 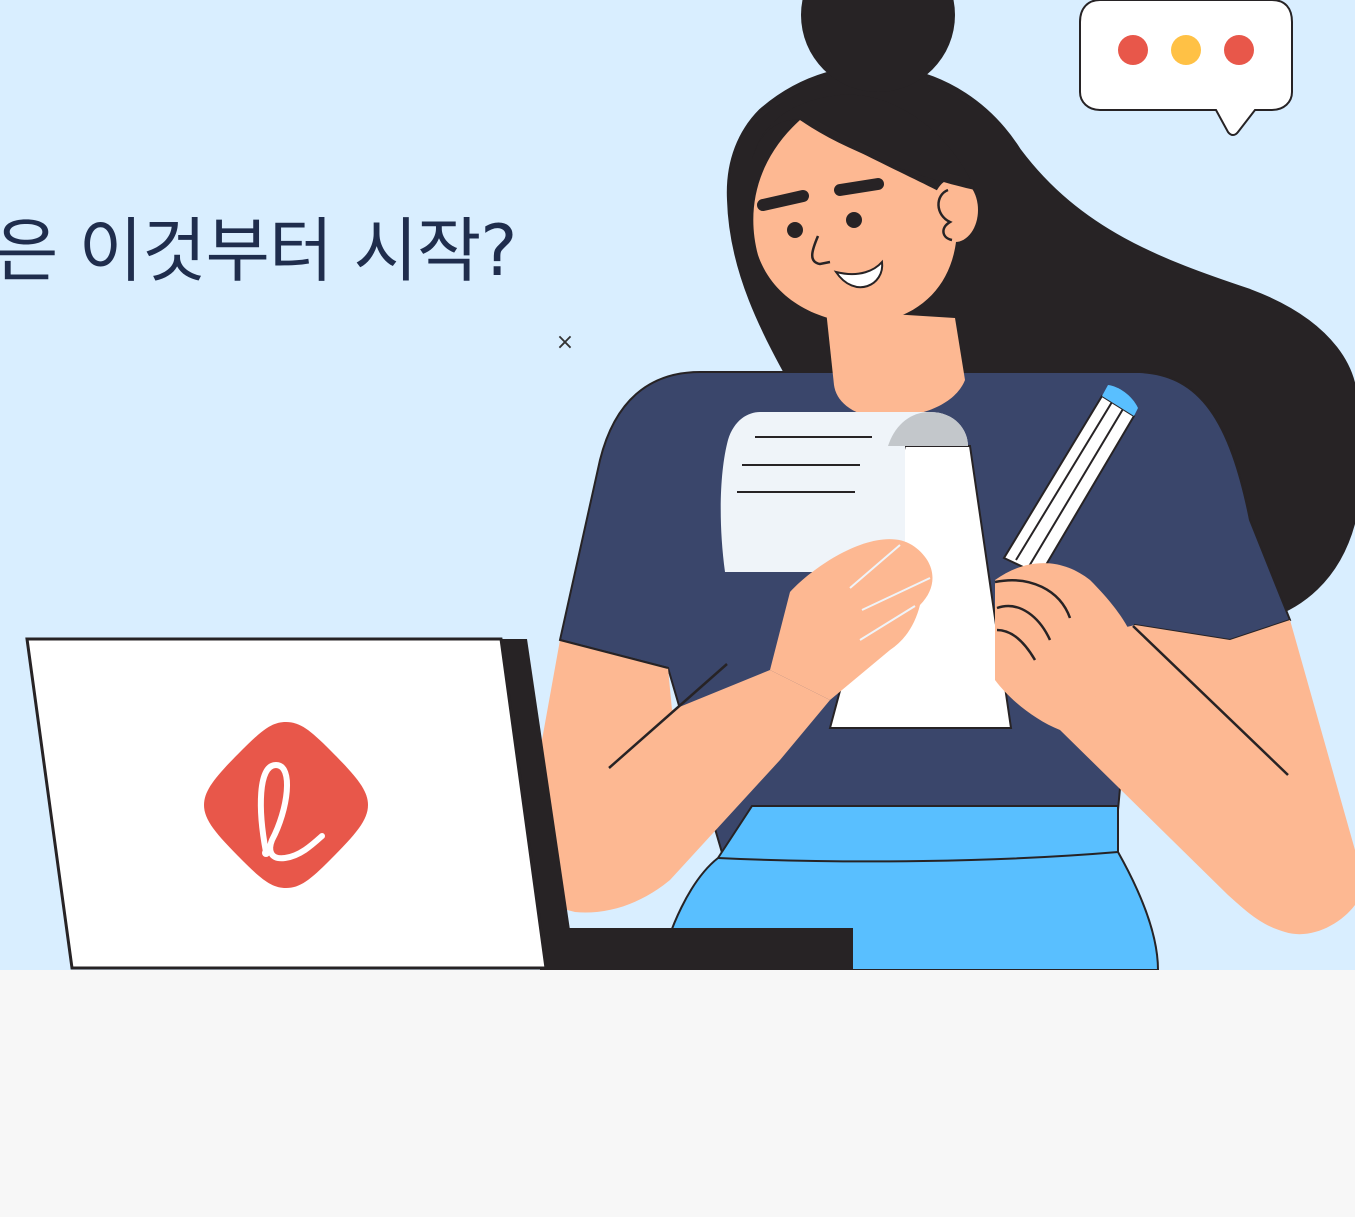 What do you see at coordinates (1186, 50) in the screenshot?
I see `typing-dots-icon` at bounding box center [1186, 50].